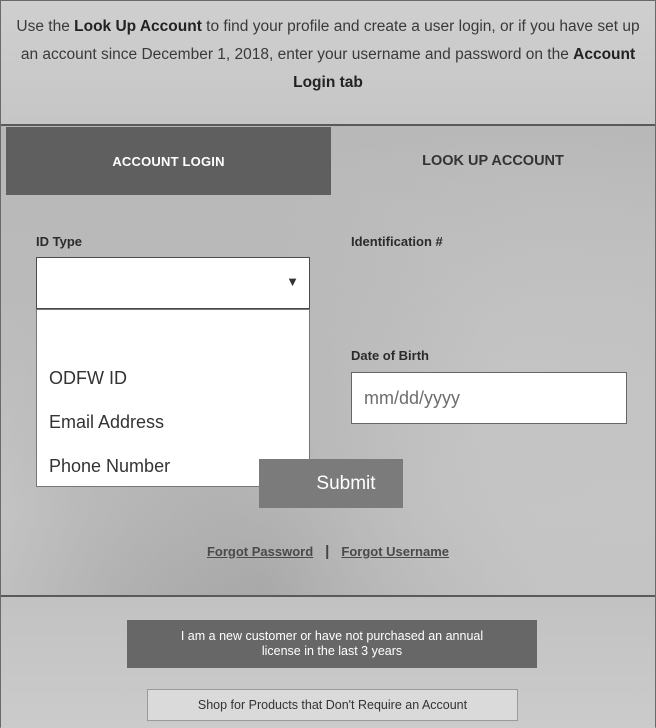  Describe the element at coordinates (59, 241) in the screenshot. I see `id-type-label: ID Type` at that location.